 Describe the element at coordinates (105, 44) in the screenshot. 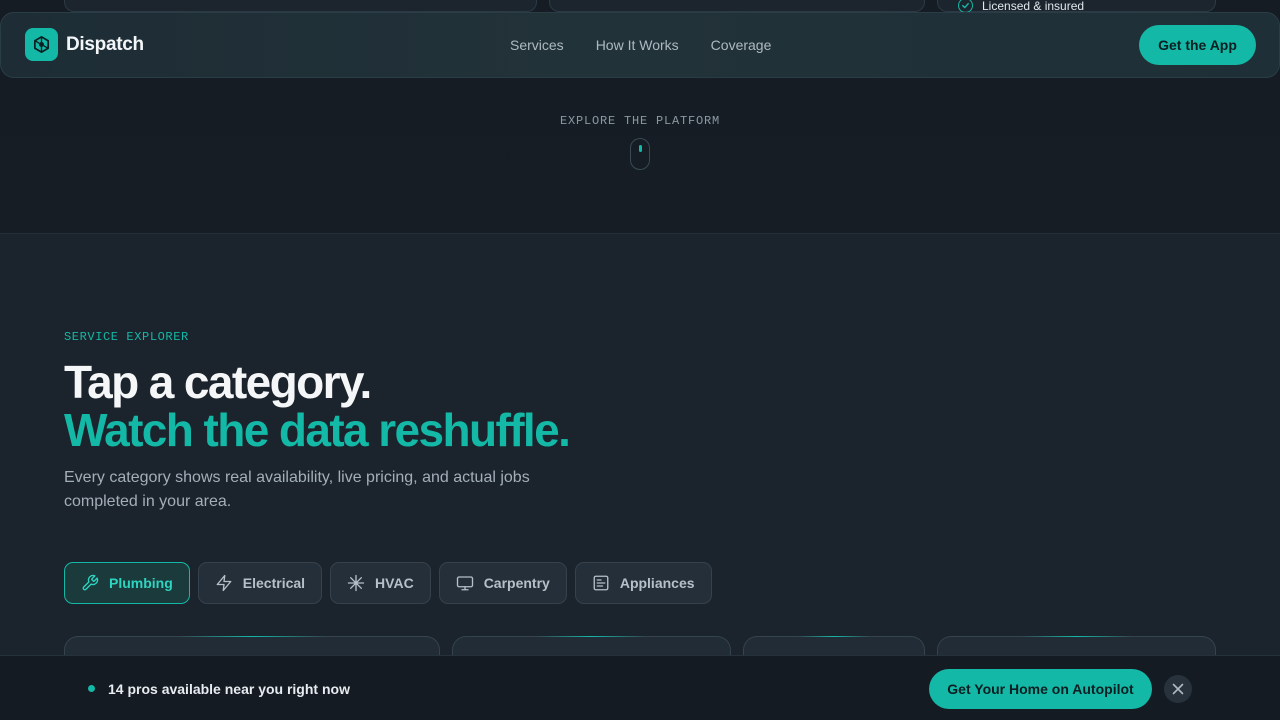

I see `brand-name: Dispatch` at that location.